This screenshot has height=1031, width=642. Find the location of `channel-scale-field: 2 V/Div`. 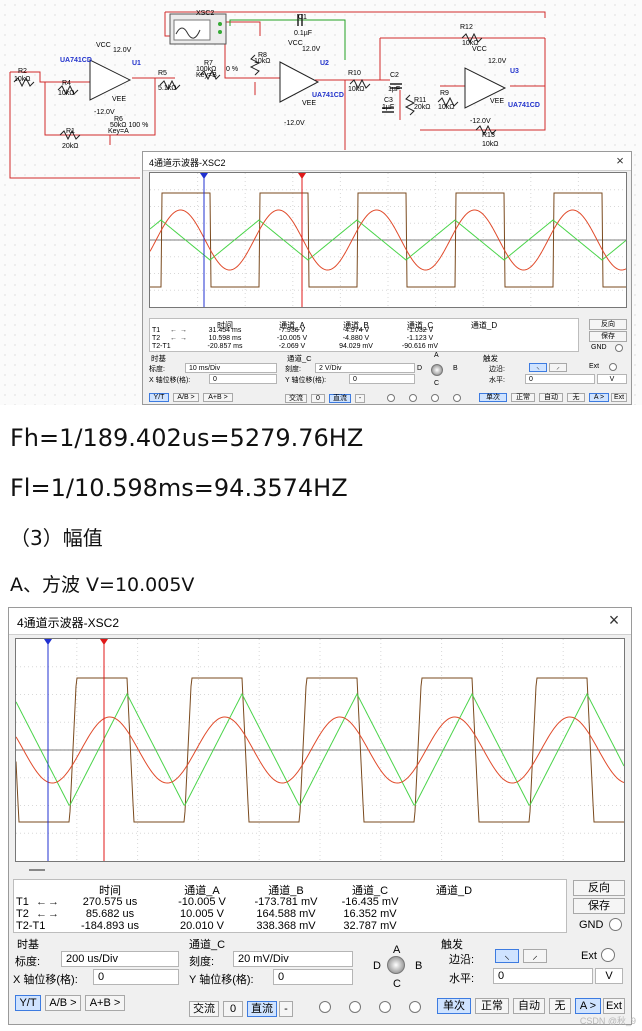

channel-scale-field: 2 V/Div is located at coordinates (365, 368).